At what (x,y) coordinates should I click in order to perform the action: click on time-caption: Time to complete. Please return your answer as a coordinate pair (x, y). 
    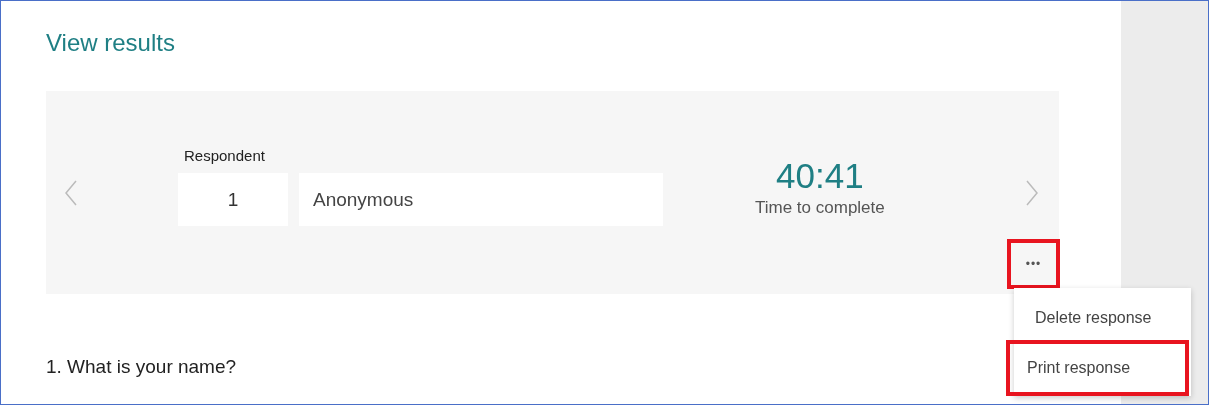
    Looking at the image, I should click on (820, 207).